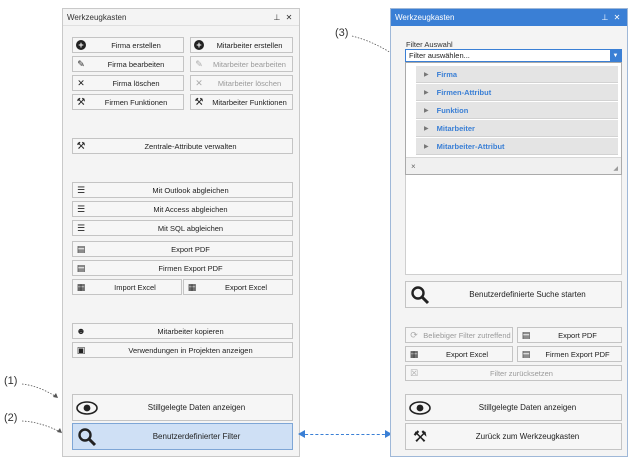  What do you see at coordinates (241, 64) in the screenshot?
I see `mitarbeiter-bearbeiten-button: ✎ Mitarbeiter bearbeiten` at bounding box center [241, 64].